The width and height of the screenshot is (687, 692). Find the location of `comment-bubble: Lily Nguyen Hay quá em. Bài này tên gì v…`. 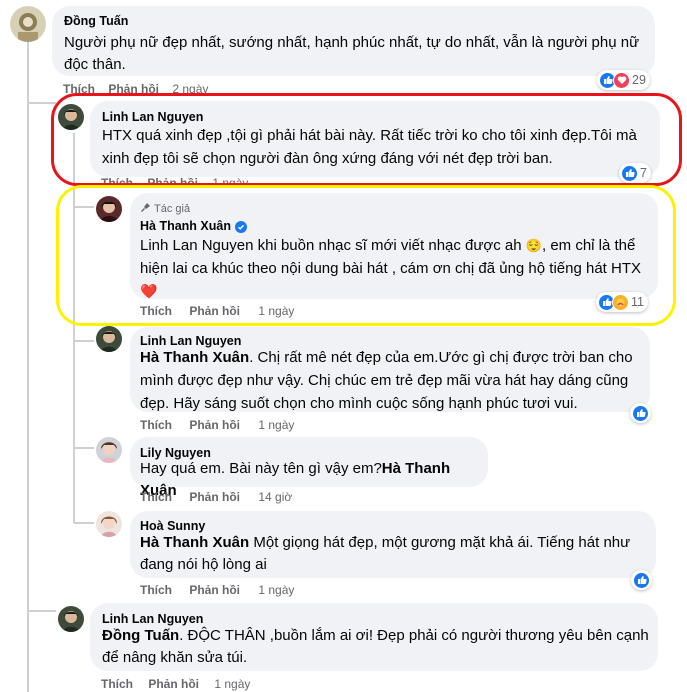

comment-bubble: Lily Nguyen Hay quá em. Bài này tên gì v… is located at coordinates (309, 468).